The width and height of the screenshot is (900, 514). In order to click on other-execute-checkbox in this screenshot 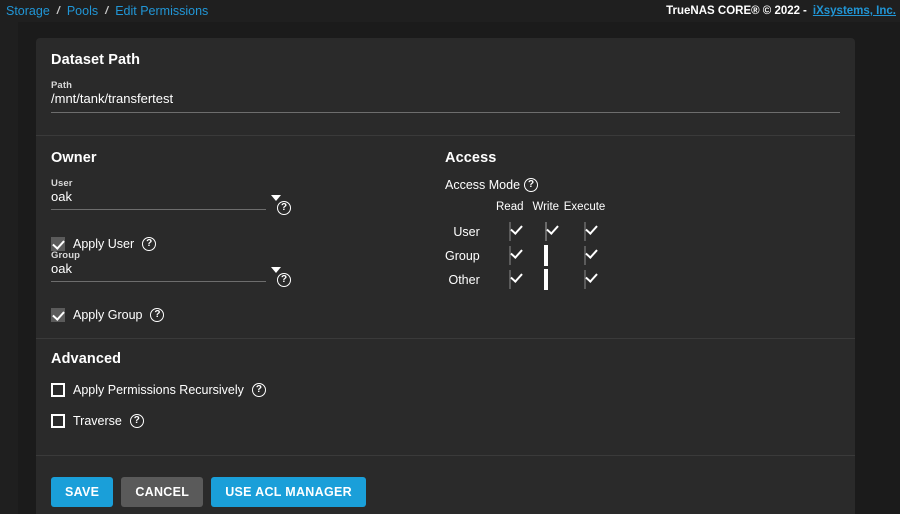, I will do `click(584, 279)`.